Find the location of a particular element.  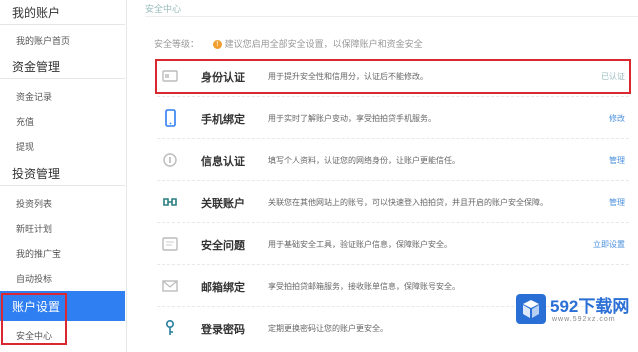

row-action: 立即设置 is located at coordinates (609, 244).